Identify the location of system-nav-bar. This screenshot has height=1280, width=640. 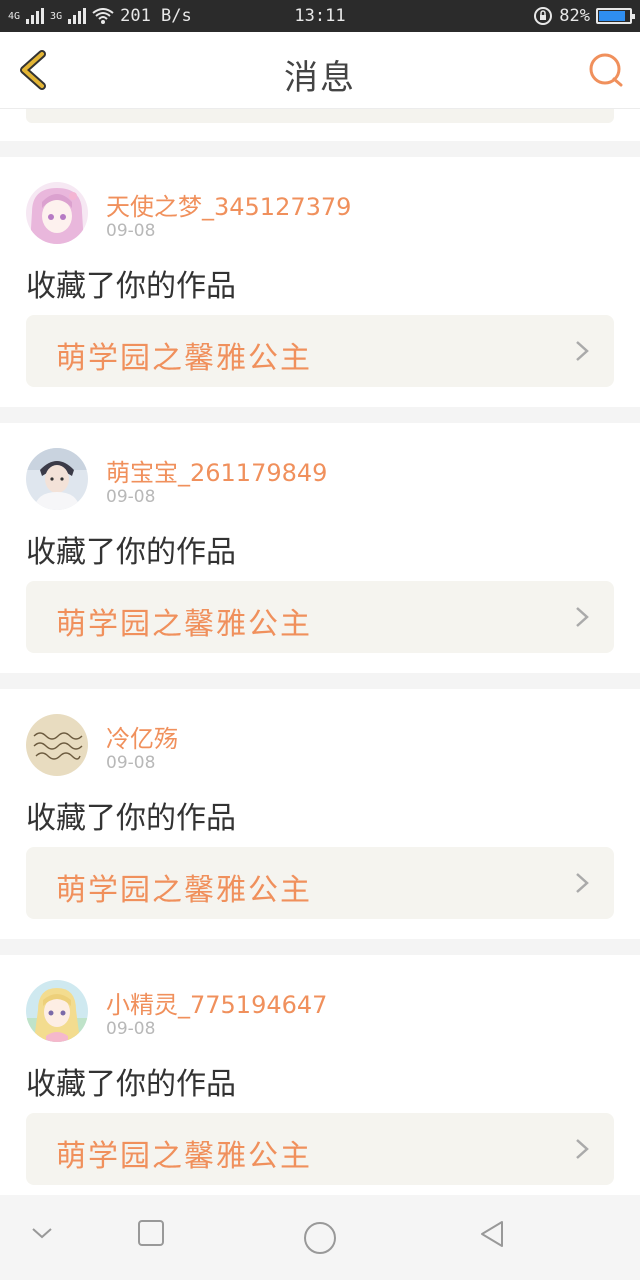
(320, 1237).